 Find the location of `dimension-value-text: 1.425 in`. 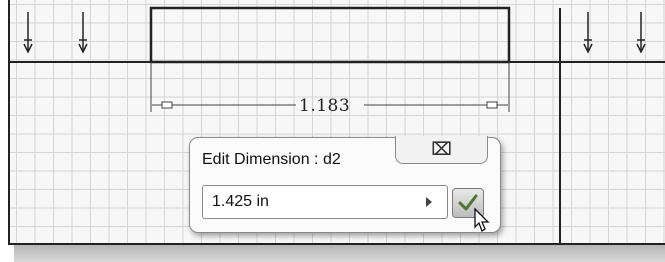

dimension-value-text: 1.425 in is located at coordinates (240, 201).